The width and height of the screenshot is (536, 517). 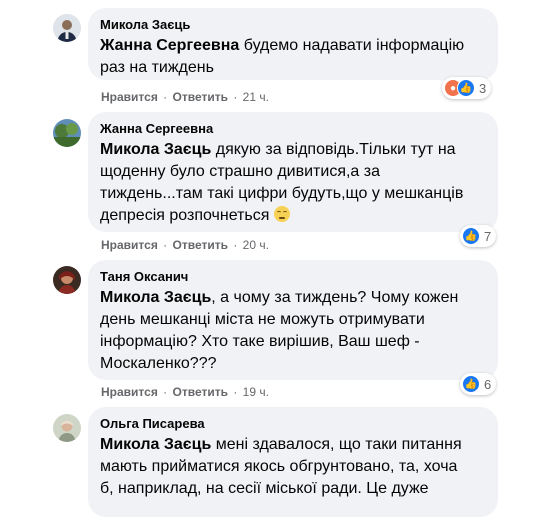 What do you see at coordinates (293, 276) in the screenshot?
I see `comment-author: Таня Оксанич` at bounding box center [293, 276].